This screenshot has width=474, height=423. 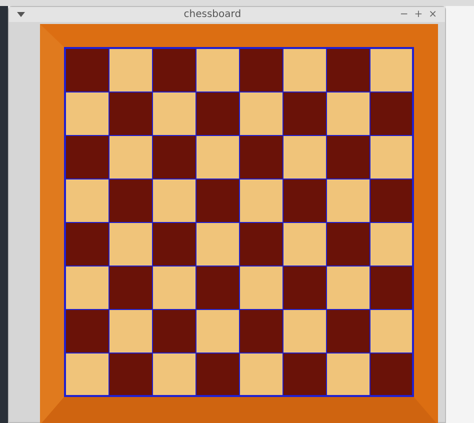 What do you see at coordinates (21, 14) in the screenshot?
I see `caret-icon` at bounding box center [21, 14].